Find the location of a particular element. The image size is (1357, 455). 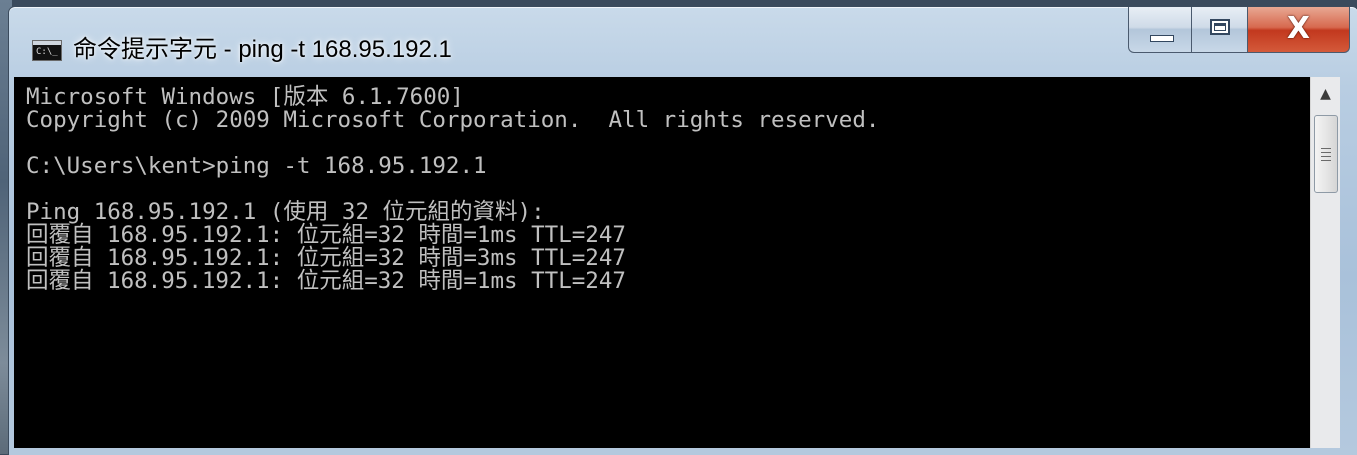

console-line: C:\Users\kent>ping -t 168.95.192.1 is located at coordinates (256, 166).